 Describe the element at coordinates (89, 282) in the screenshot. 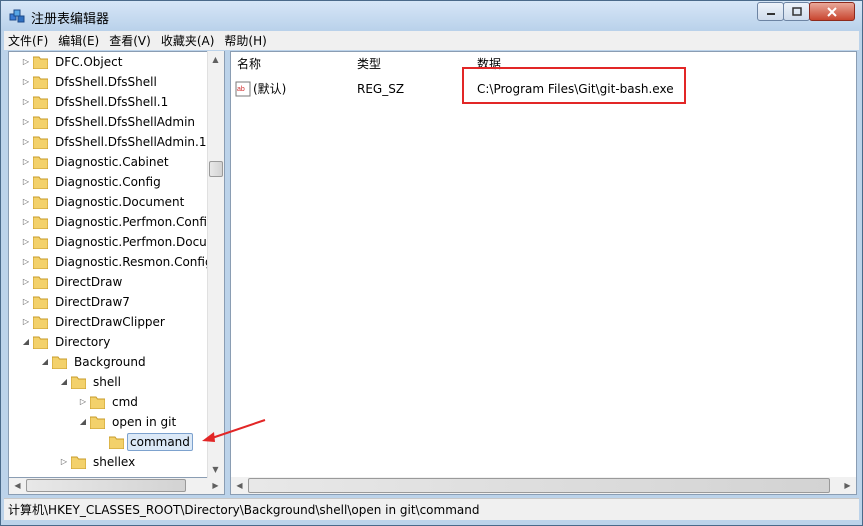

I see `tree-item-label: DirectDraw` at that location.